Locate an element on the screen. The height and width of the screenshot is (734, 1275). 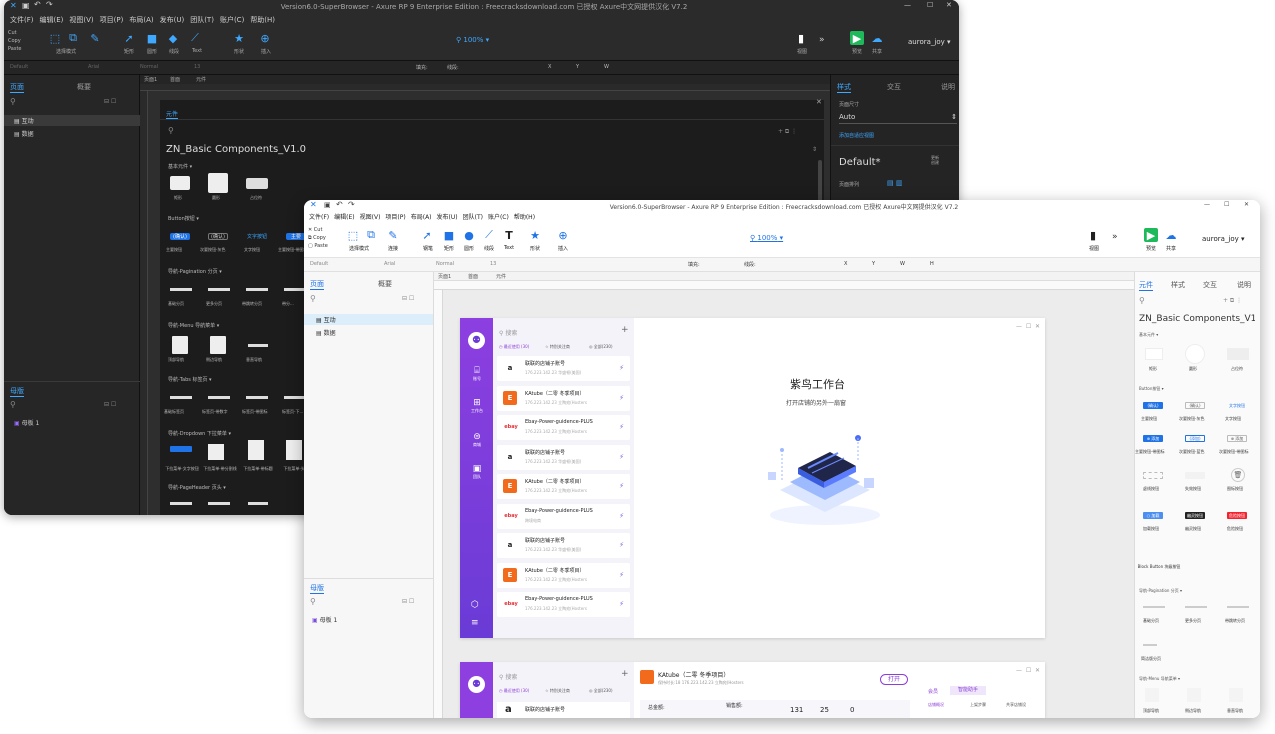
circle-component is located at coordinates (1195, 354).